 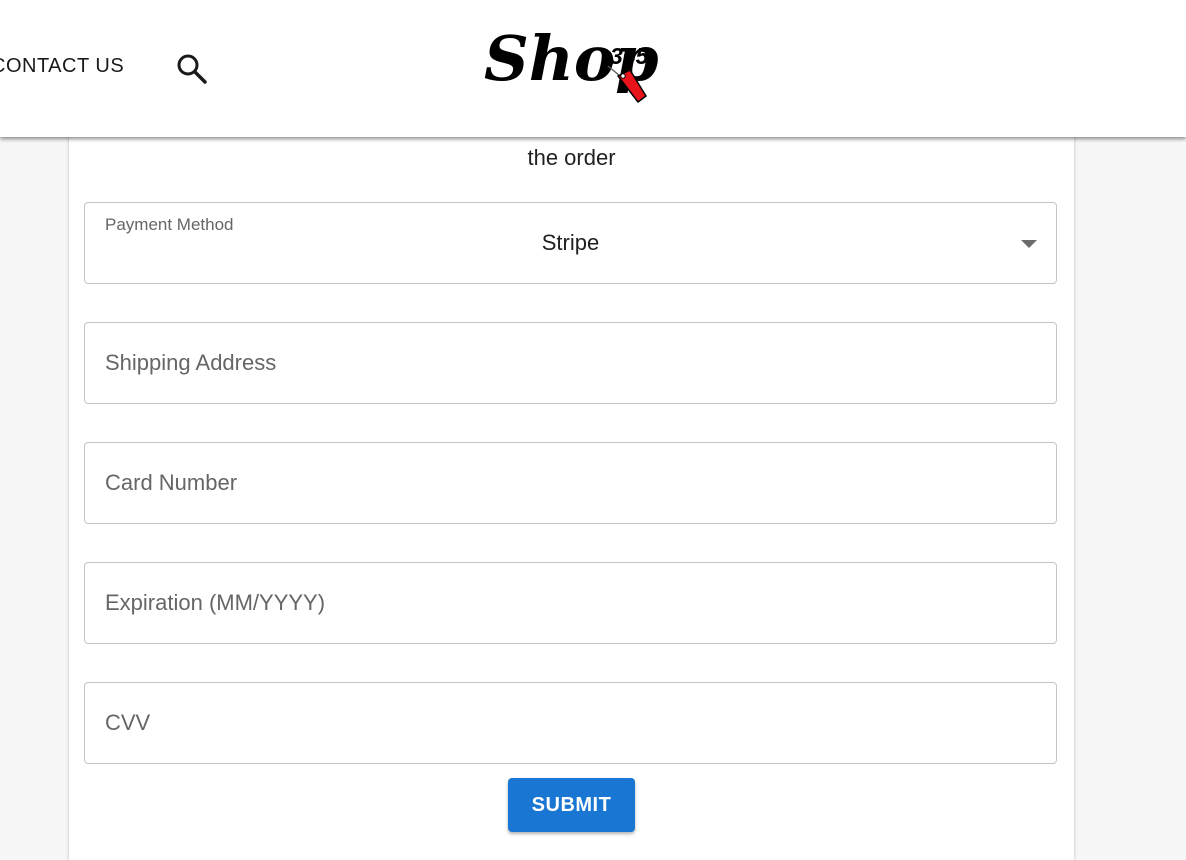 I want to click on cvv-input: CVV, so click(x=570, y=723).